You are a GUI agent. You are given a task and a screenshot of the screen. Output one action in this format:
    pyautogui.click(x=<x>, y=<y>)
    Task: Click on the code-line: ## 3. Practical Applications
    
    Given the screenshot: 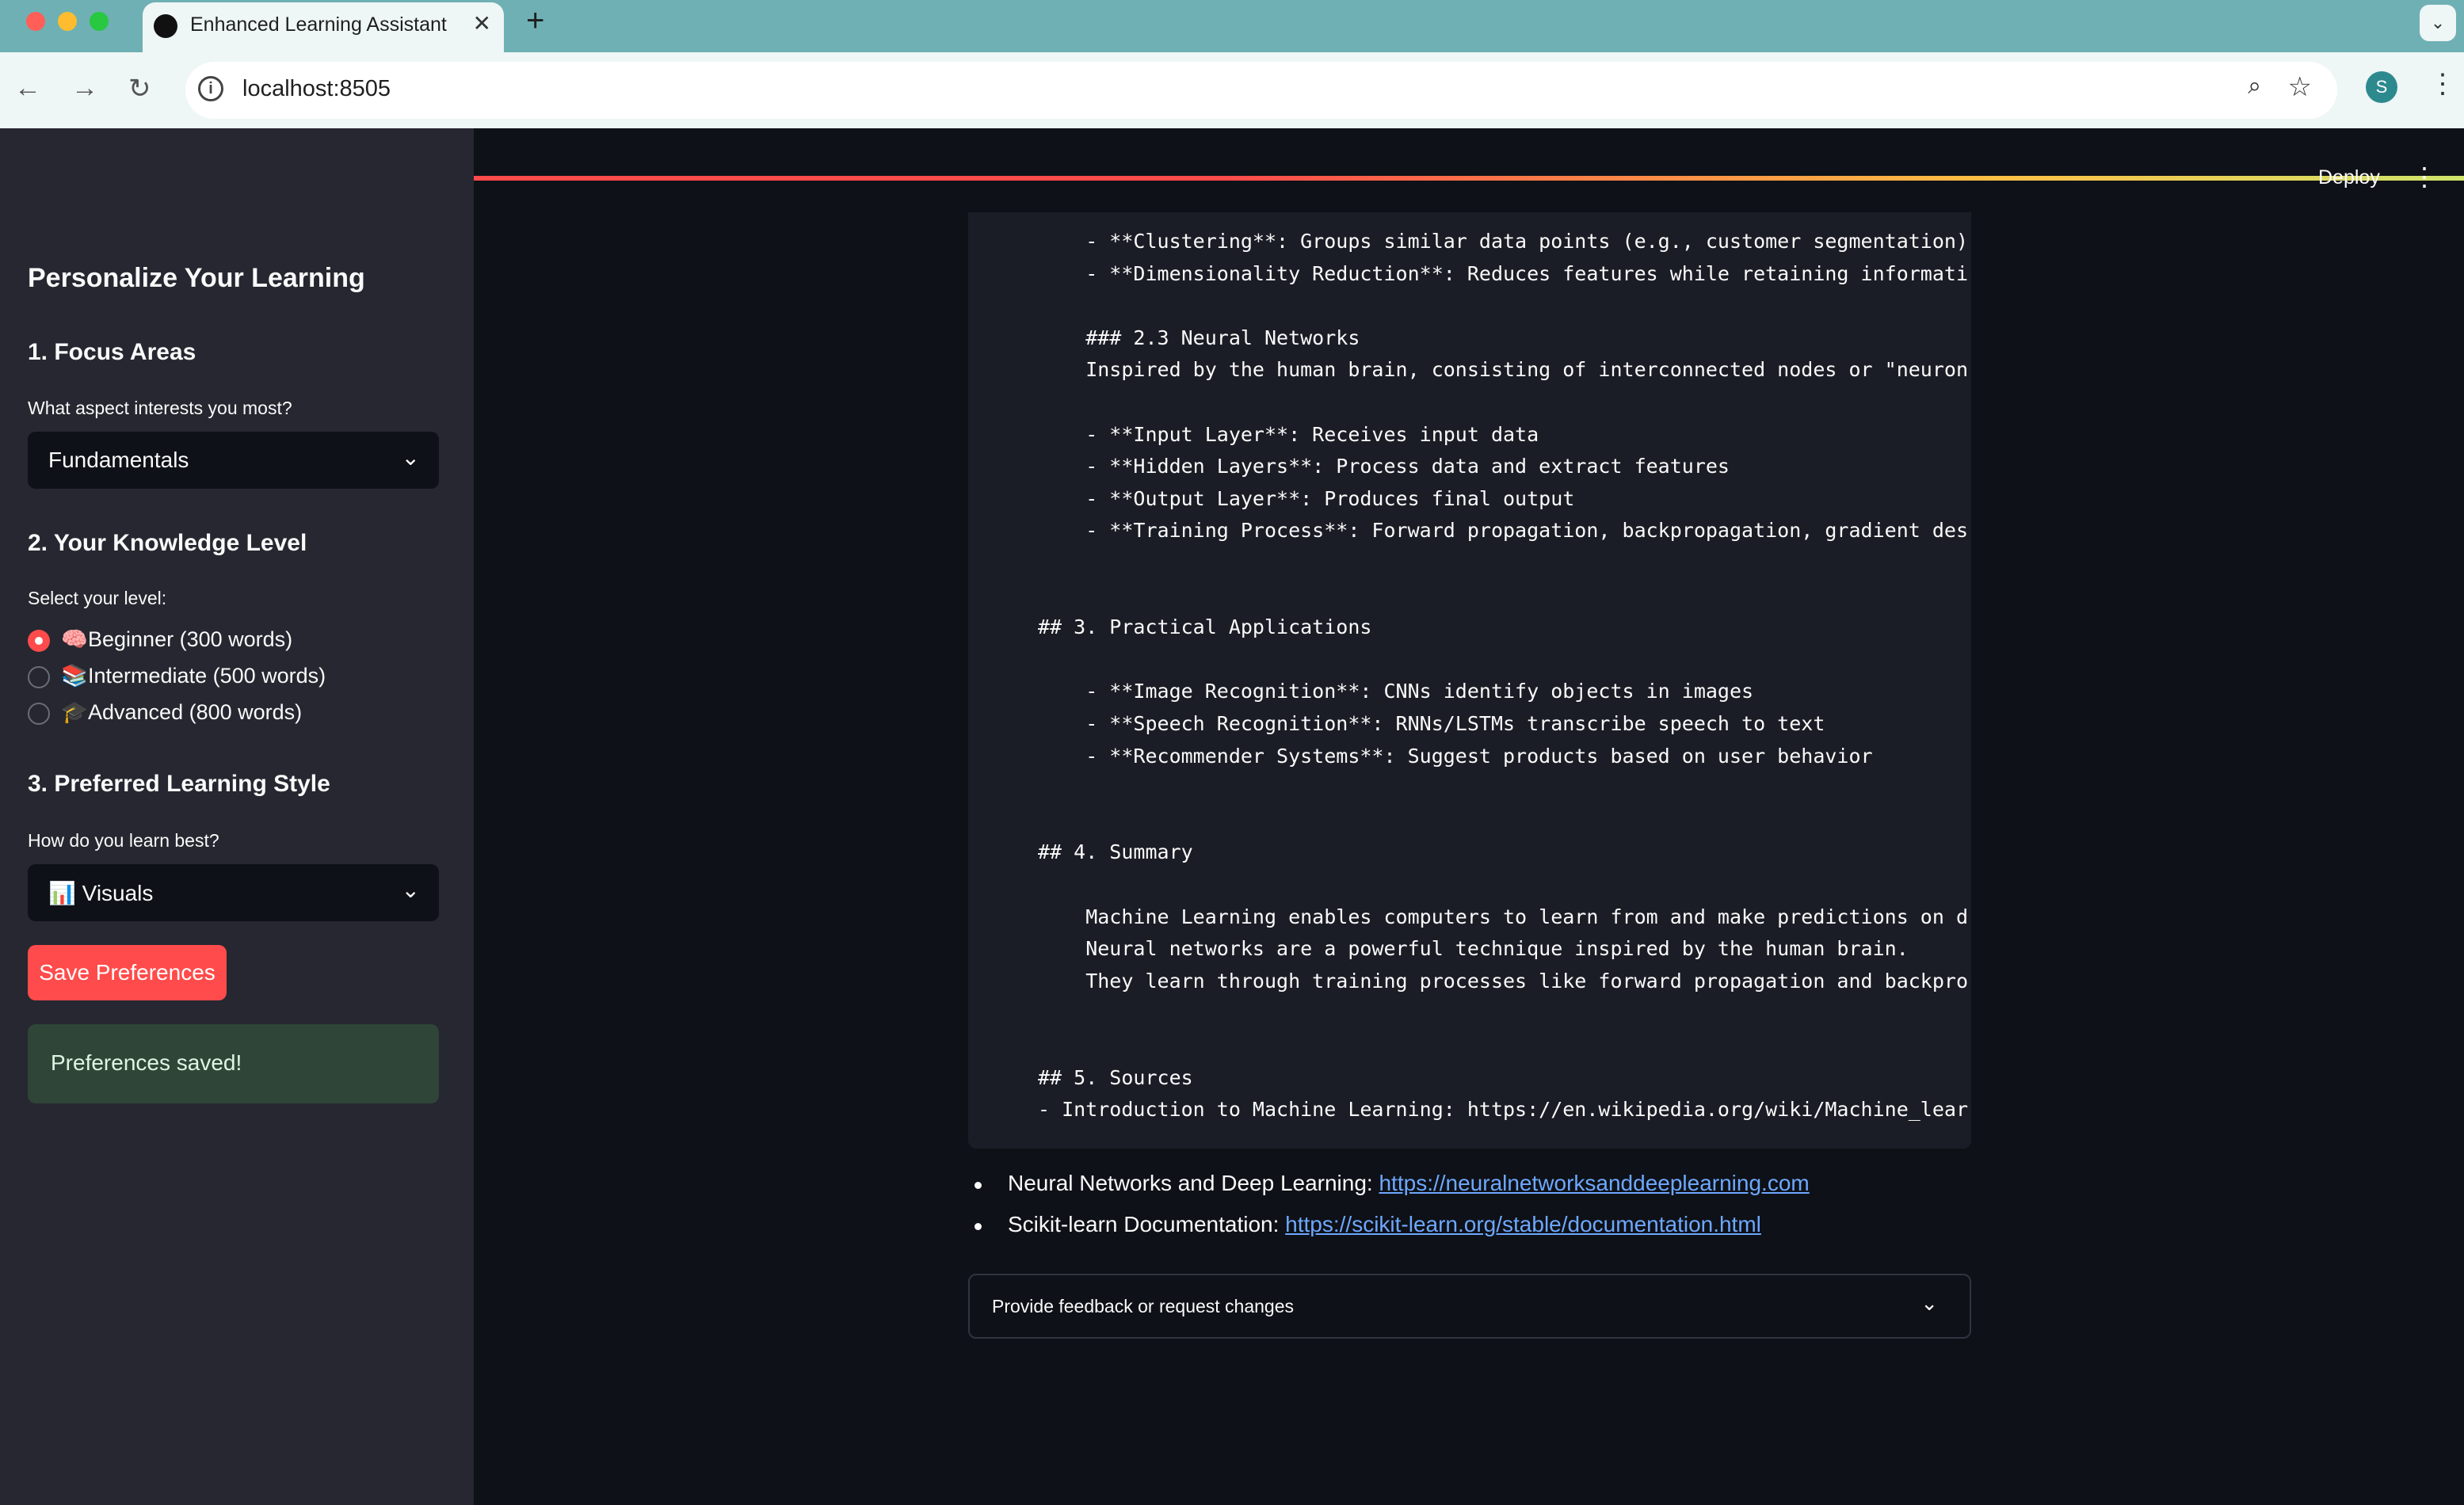 What is the action you would take?
    pyautogui.click(x=1205, y=627)
    